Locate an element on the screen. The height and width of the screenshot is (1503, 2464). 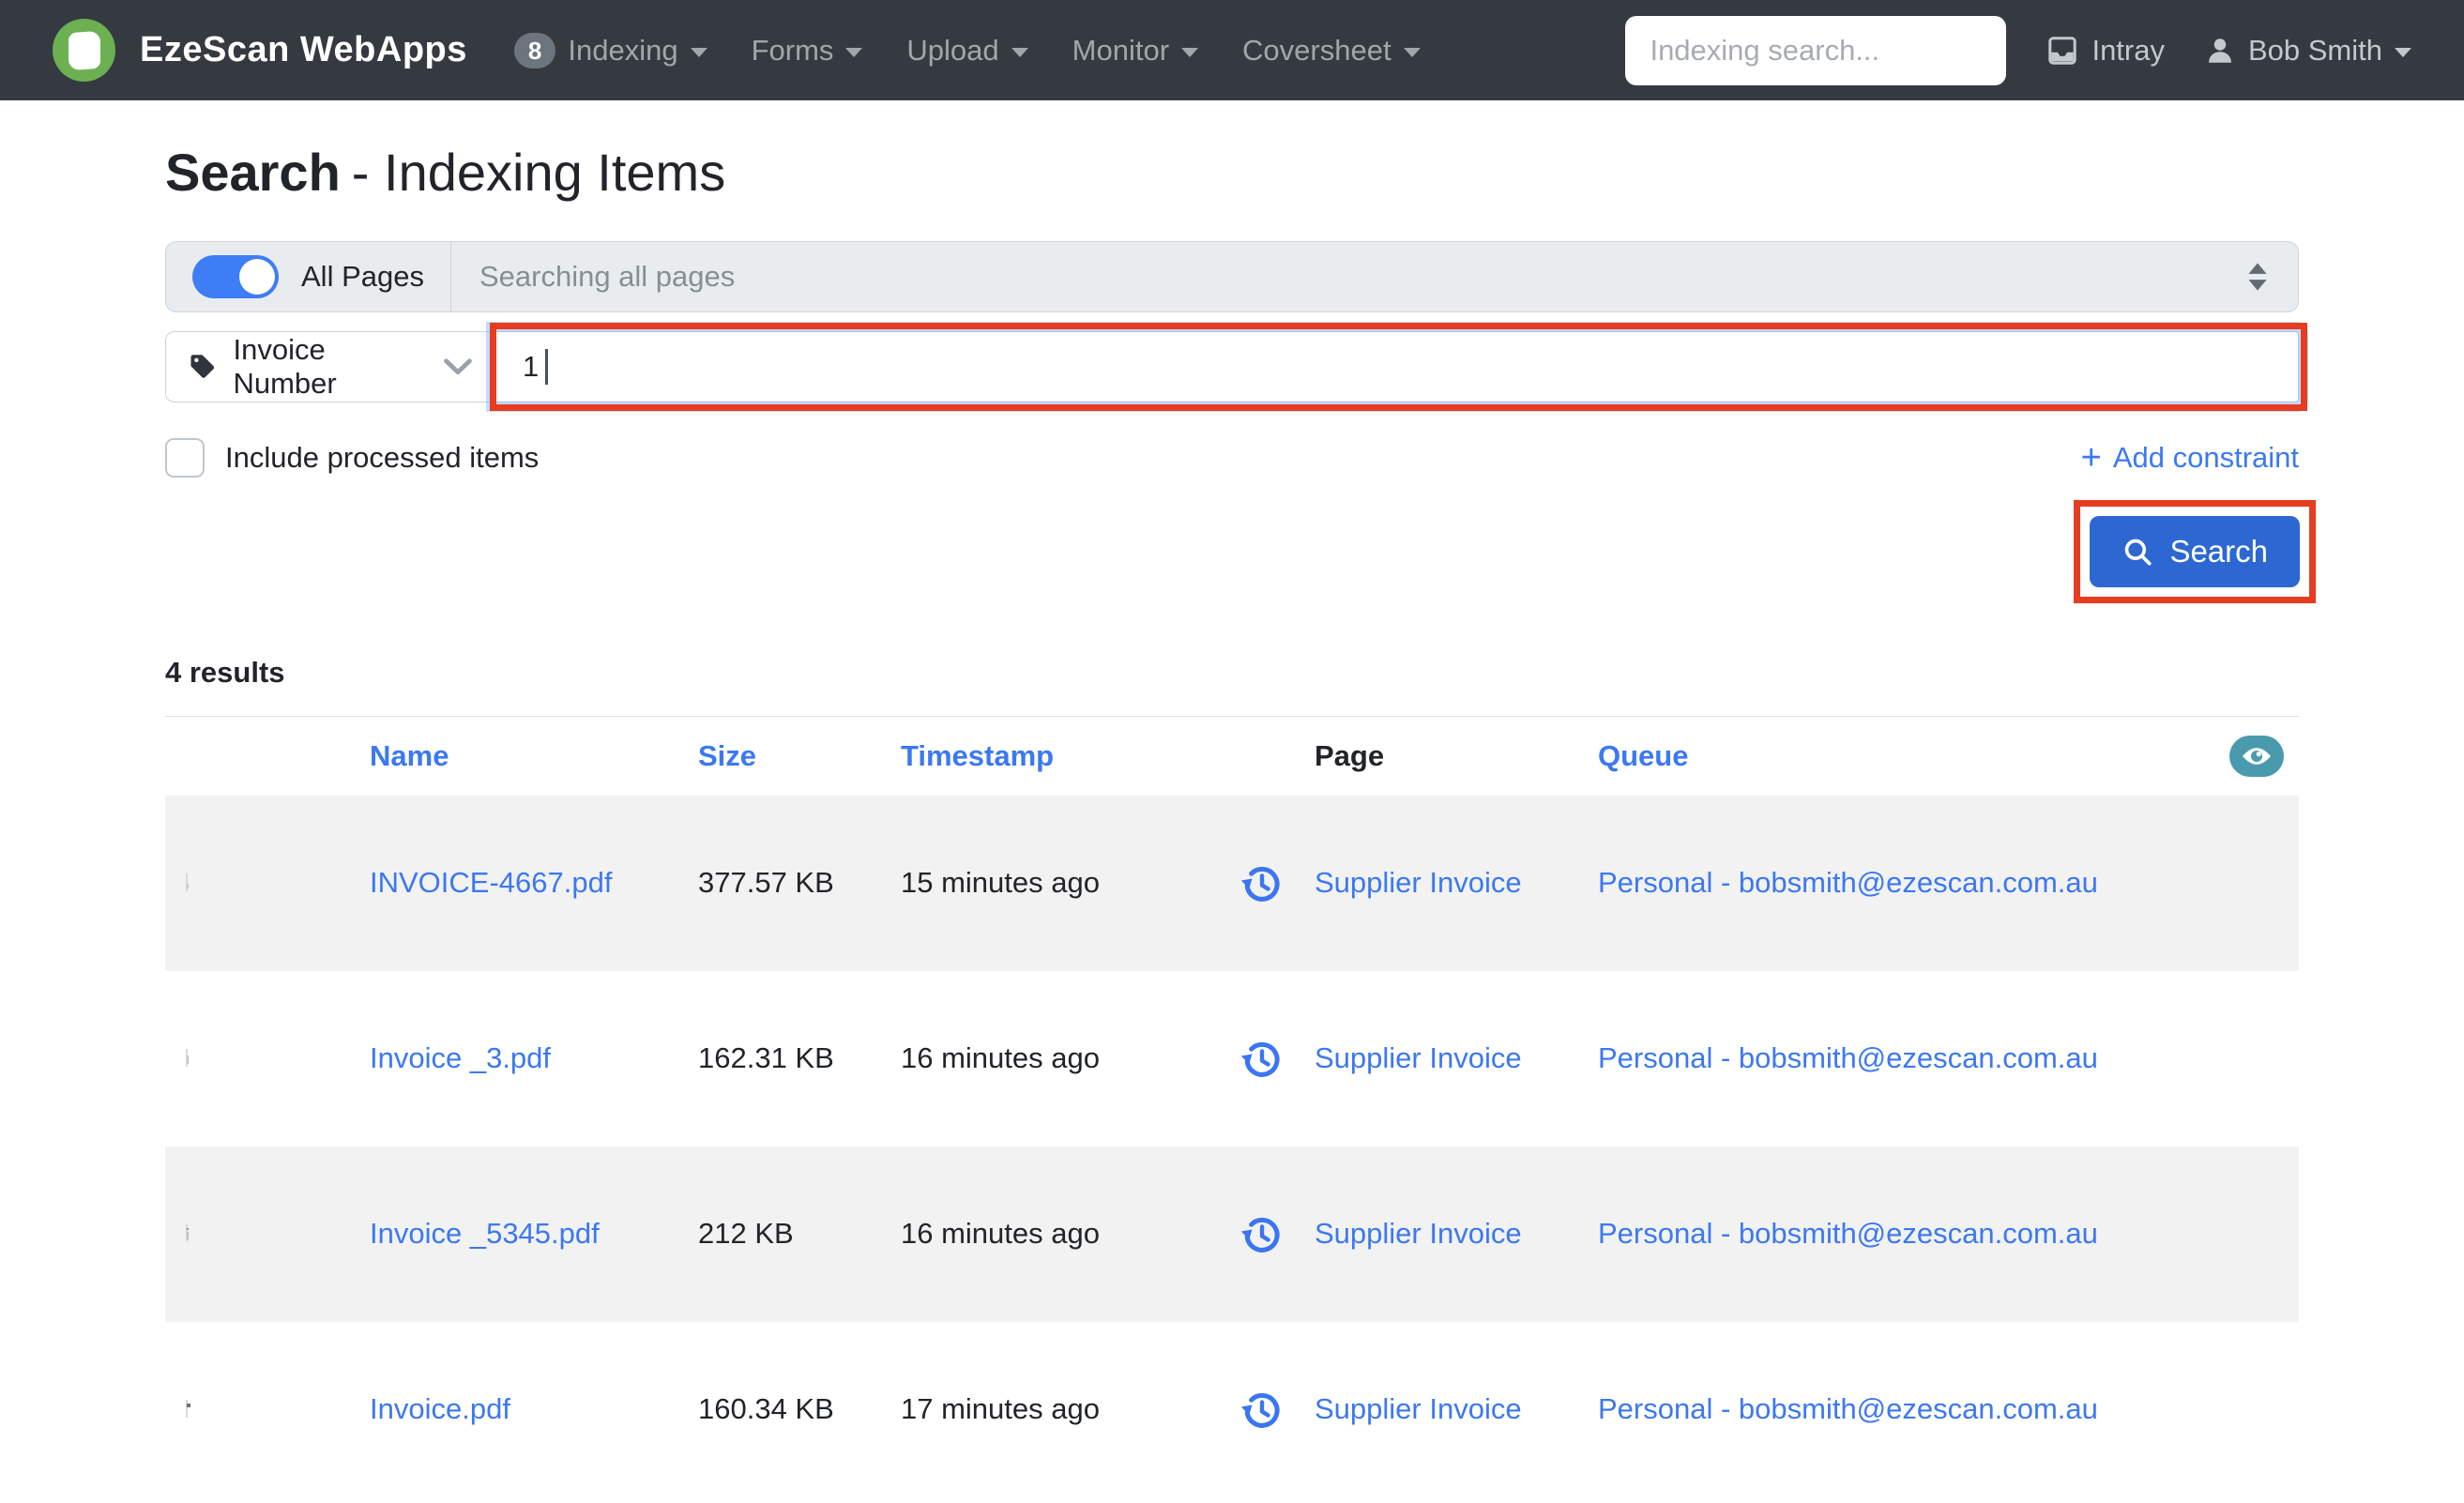
intray-label: Intray is located at coordinates (2128, 50).